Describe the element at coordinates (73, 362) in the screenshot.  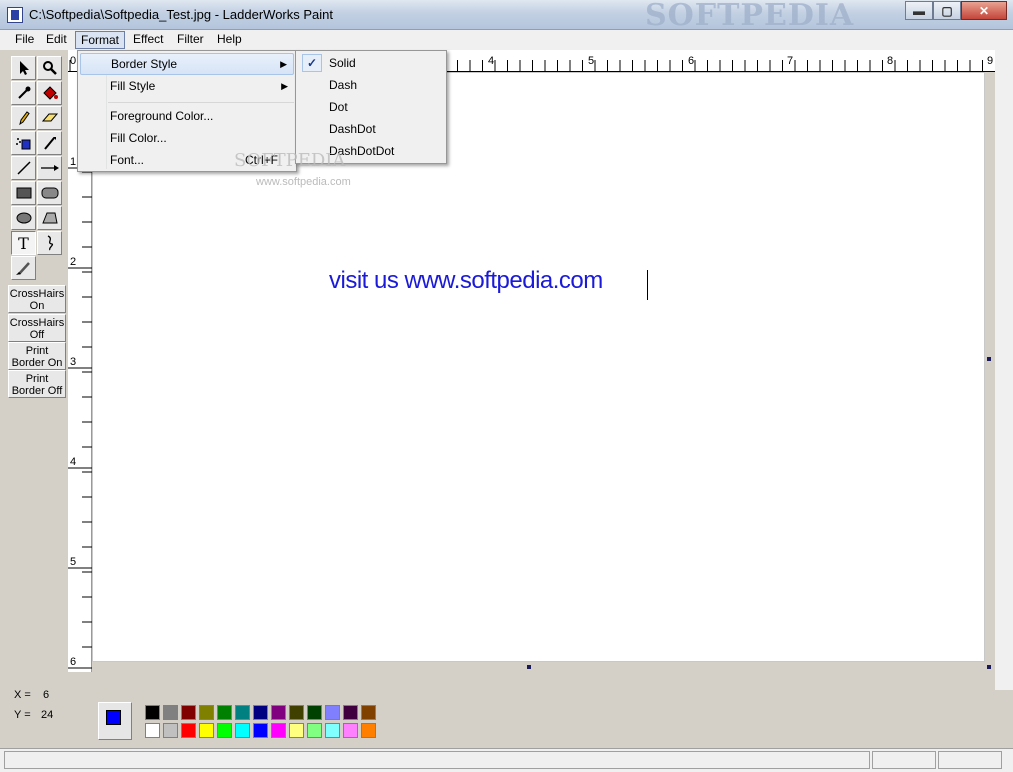
I see `ruler-label: 3` at that location.